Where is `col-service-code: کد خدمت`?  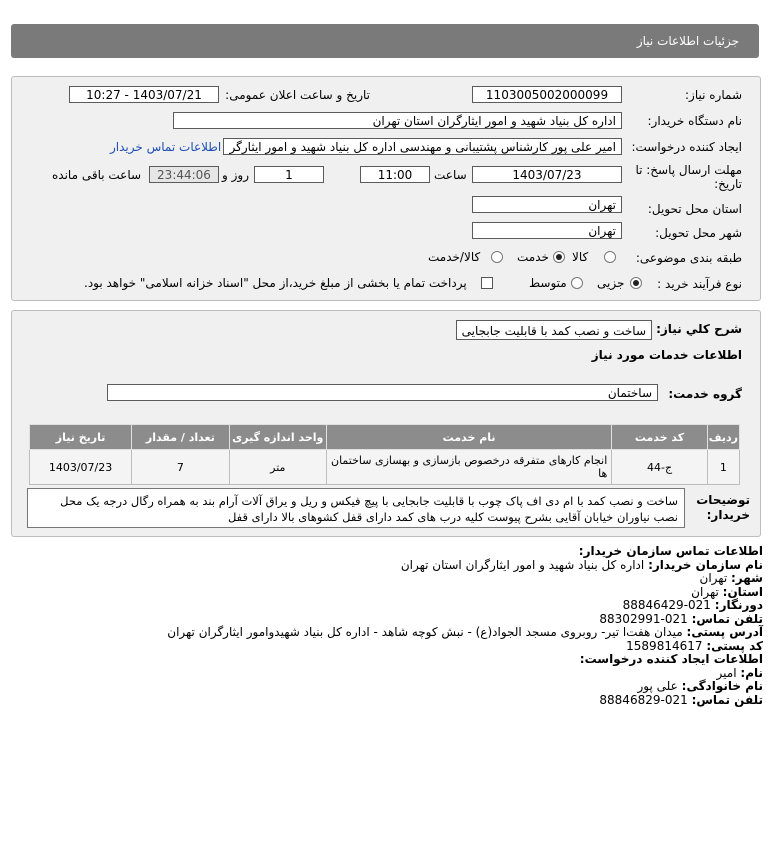 col-service-code: کد خدمت is located at coordinates (659, 437).